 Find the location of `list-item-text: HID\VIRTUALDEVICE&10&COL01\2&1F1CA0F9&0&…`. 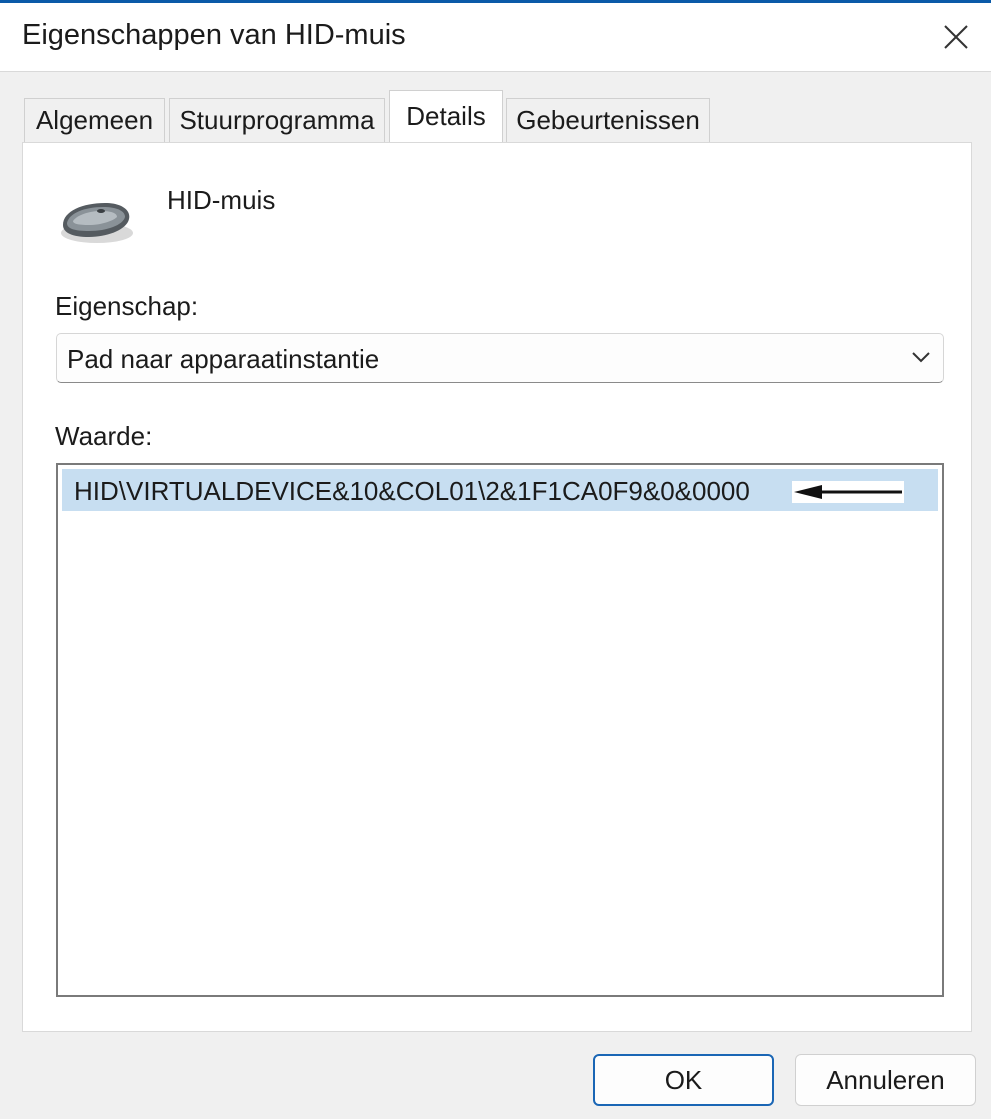

list-item-text: HID\VIRTUALDEVICE&10&COL01\2&1F1CA0F9&0&… is located at coordinates (412, 491).